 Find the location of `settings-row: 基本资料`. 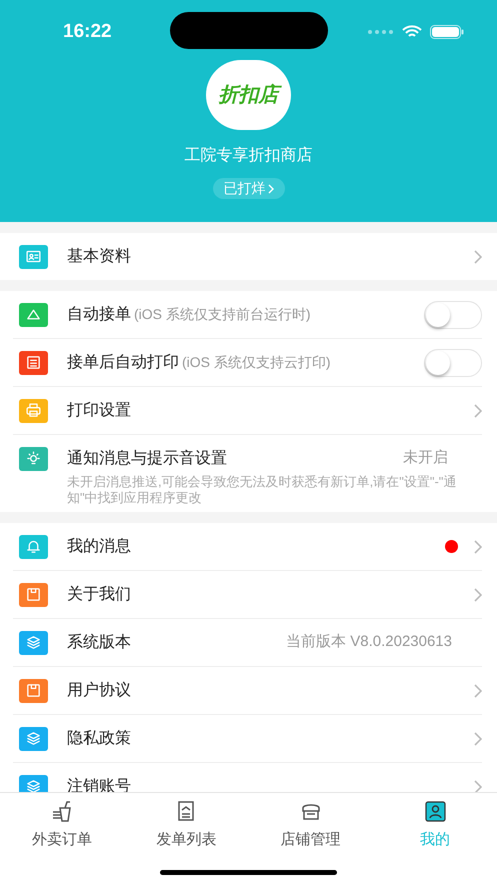

settings-row: 基本资料 is located at coordinates (247, 256).